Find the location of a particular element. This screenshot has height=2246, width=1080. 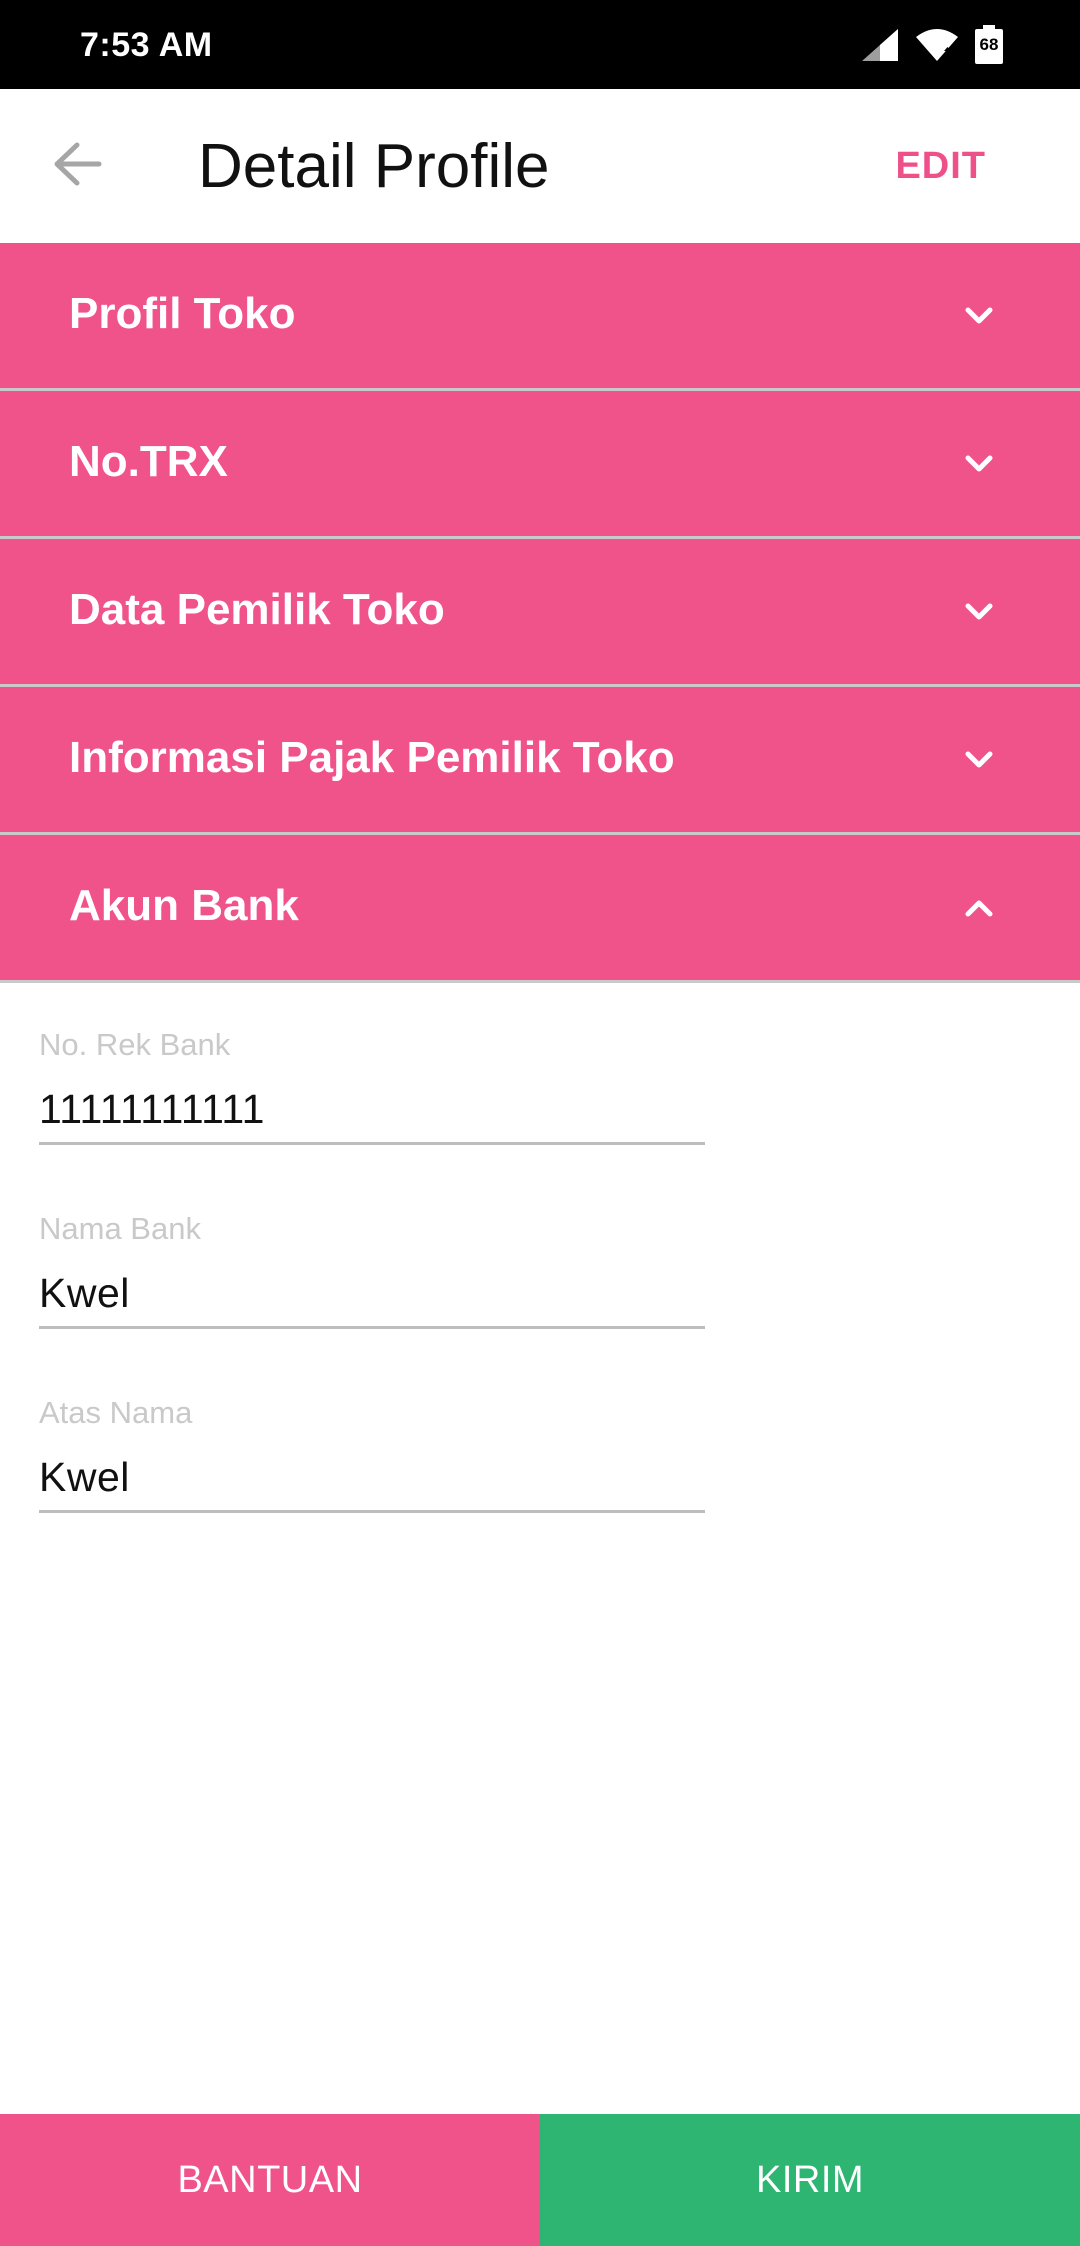

help-button: BANTUAN is located at coordinates (270, 2180).